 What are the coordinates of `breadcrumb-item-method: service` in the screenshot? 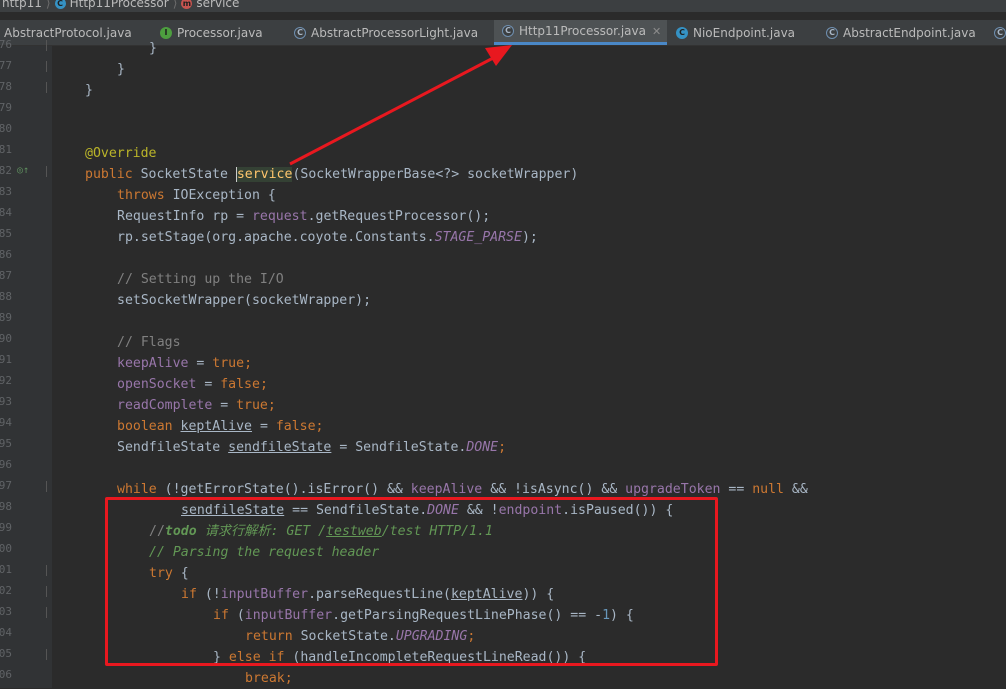 It's located at (217, 5).